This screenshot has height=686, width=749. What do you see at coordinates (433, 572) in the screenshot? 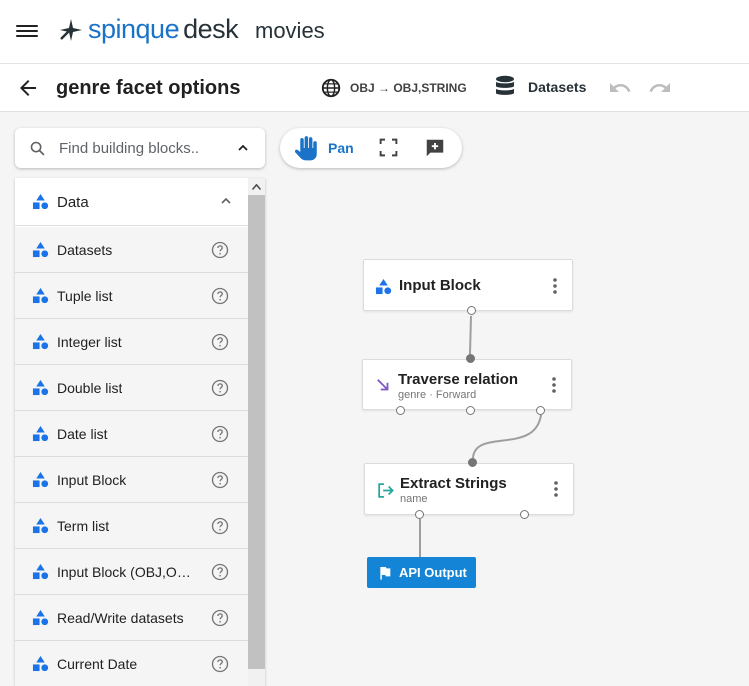
I see `api-output-label: API Output` at bounding box center [433, 572].